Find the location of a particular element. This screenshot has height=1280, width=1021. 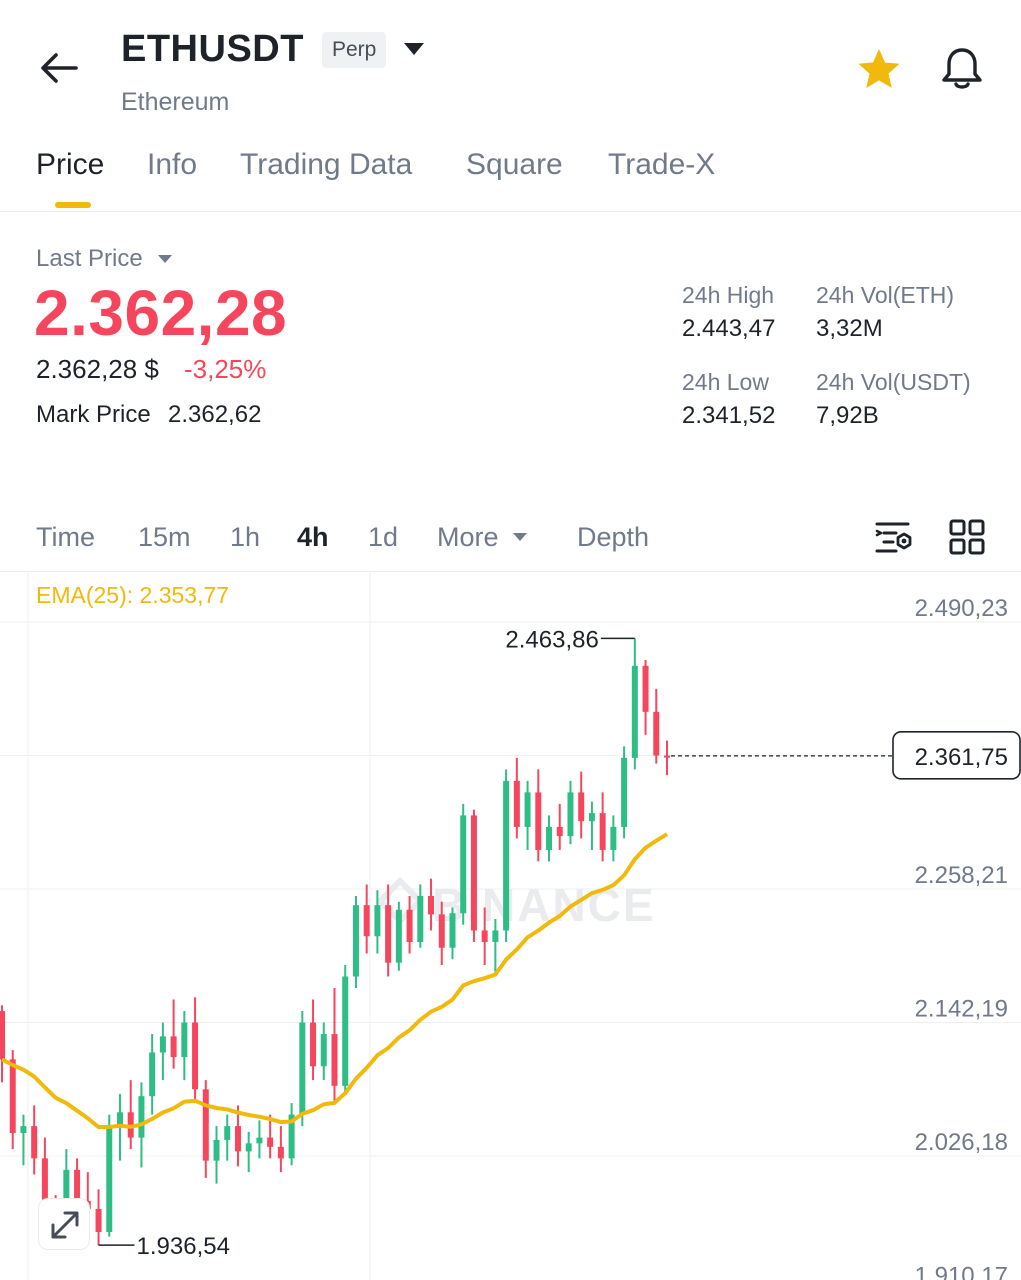

price-change-percent: -3,25% is located at coordinates (225, 369).